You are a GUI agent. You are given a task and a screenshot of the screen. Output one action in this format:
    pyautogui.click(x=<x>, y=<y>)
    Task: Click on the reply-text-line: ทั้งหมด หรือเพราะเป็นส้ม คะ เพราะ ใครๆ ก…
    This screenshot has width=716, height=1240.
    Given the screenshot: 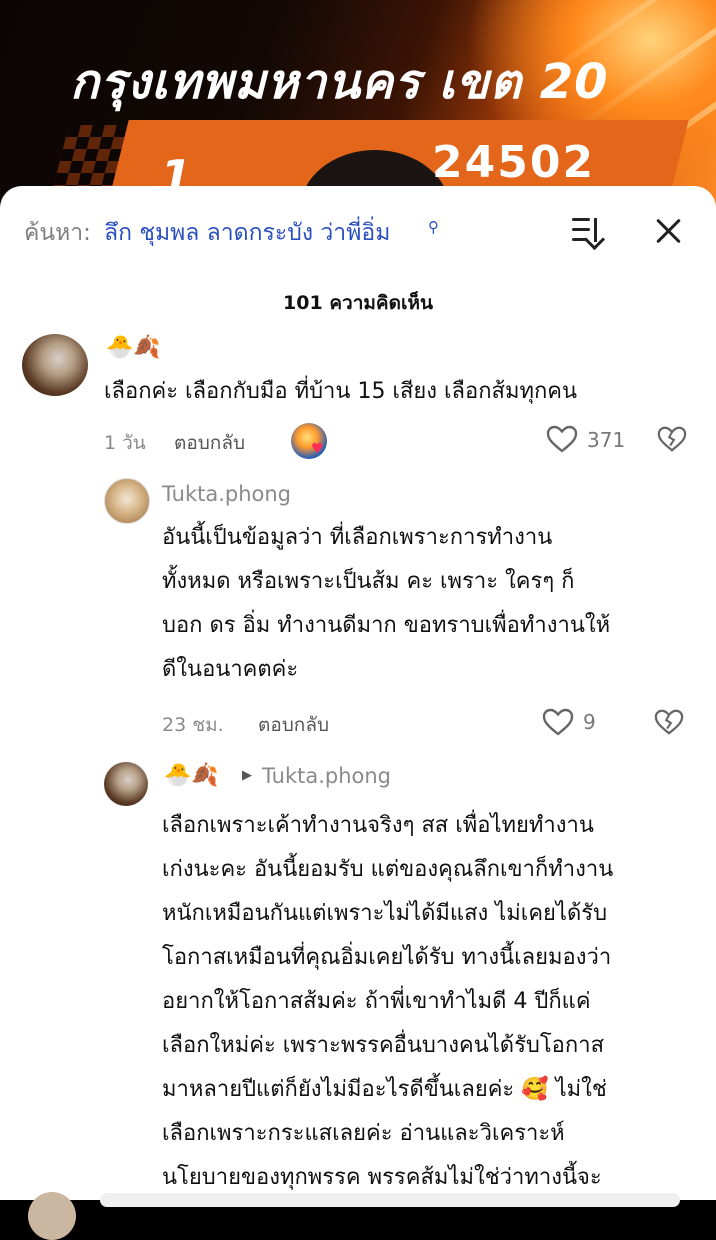 What is the action you would take?
    pyautogui.click(x=368, y=581)
    